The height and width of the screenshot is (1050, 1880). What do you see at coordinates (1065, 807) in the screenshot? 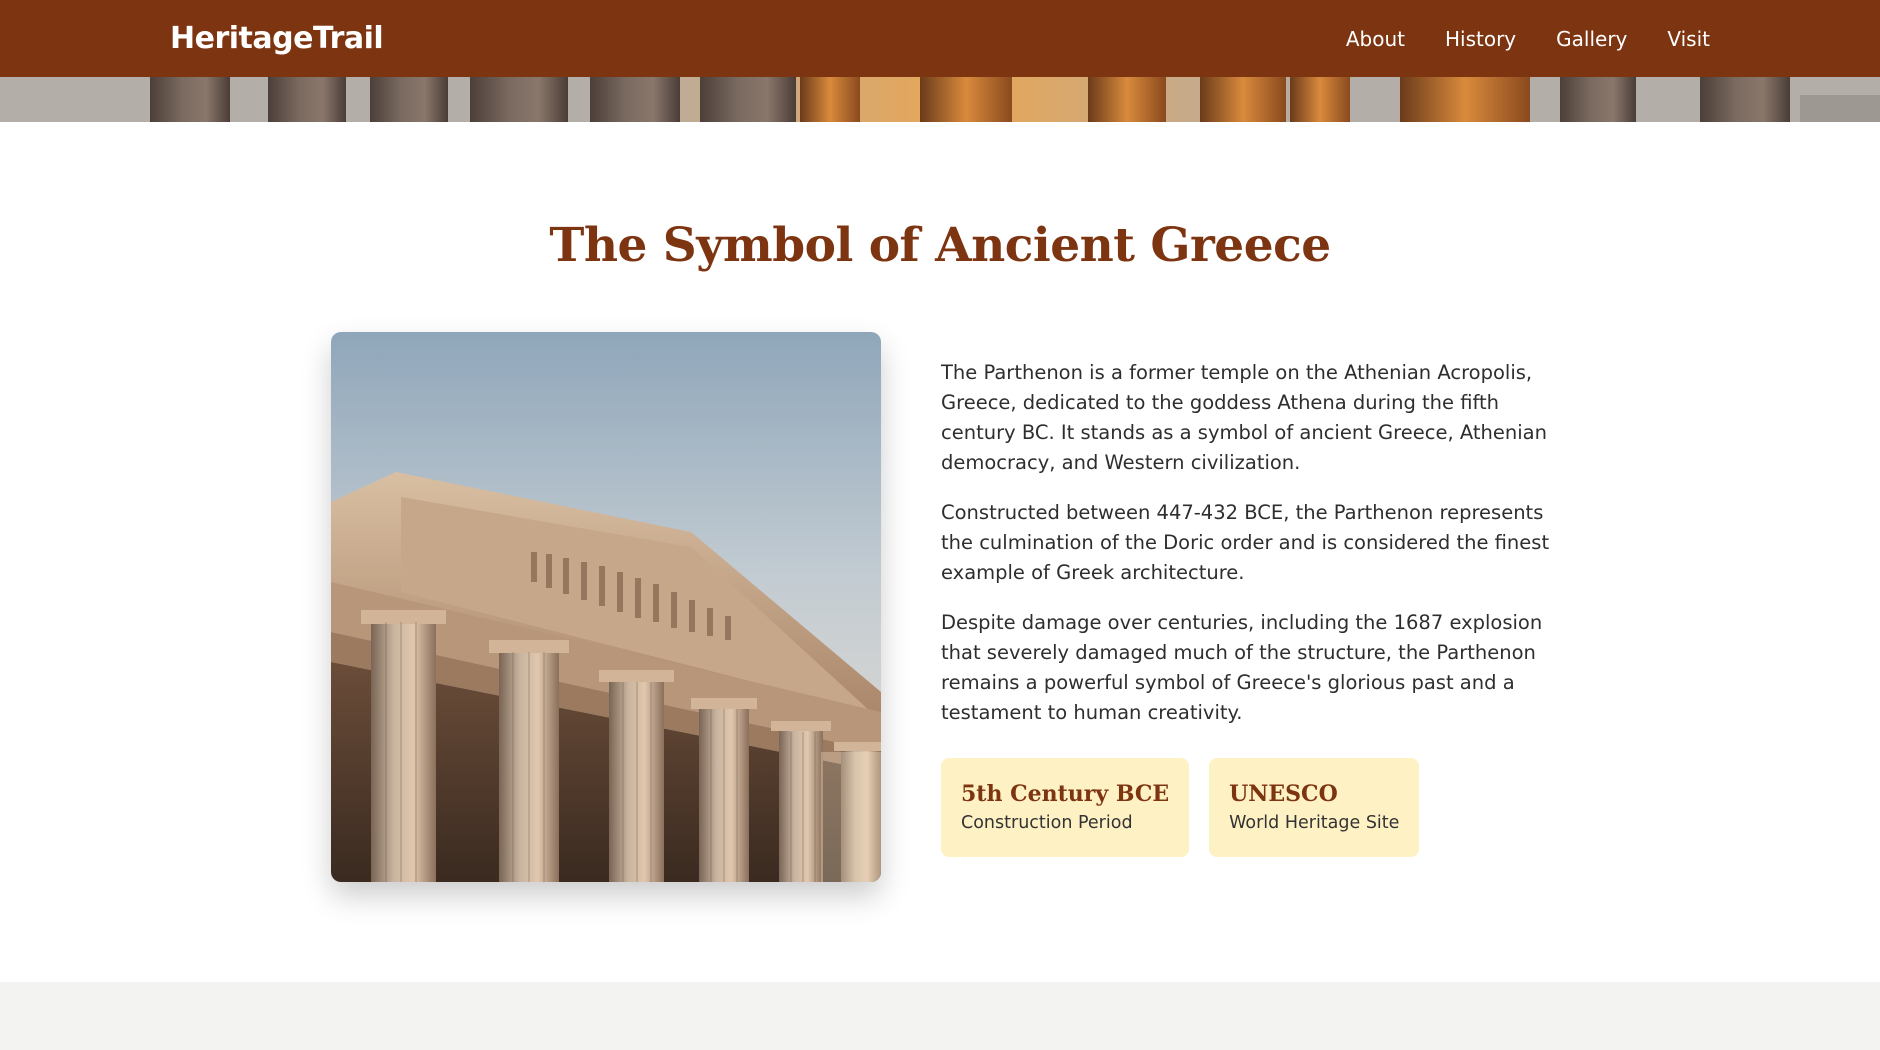
I see `badge-construction-period: 5th Century BCE Construction Period` at bounding box center [1065, 807].